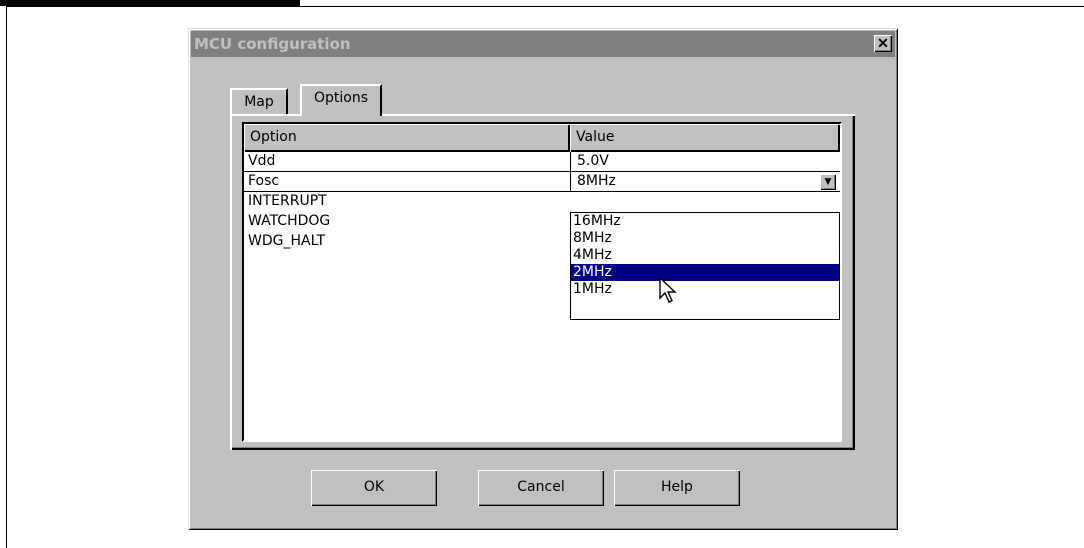 The image size is (1084, 548). I want to click on option-value: 5.0V, so click(705, 162).